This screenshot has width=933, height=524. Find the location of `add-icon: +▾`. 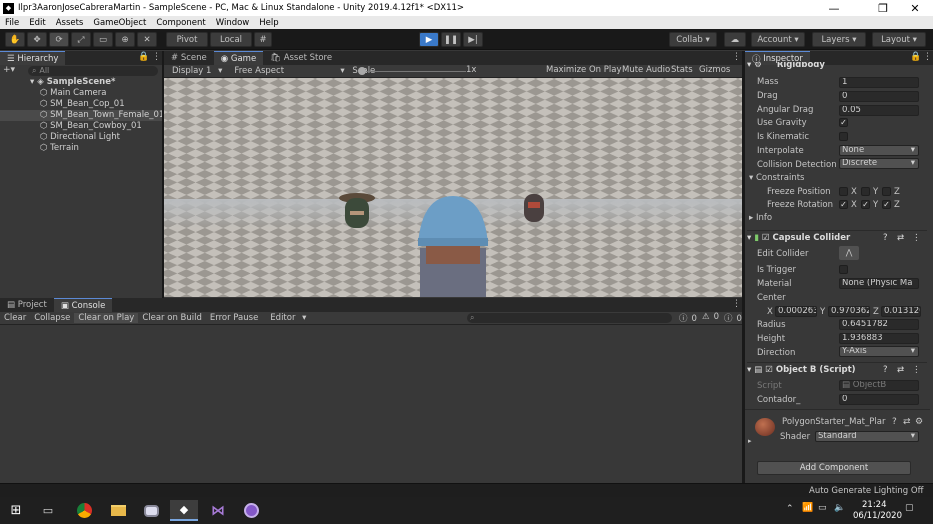

add-icon: +▾ is located at coordinates (9, 70).